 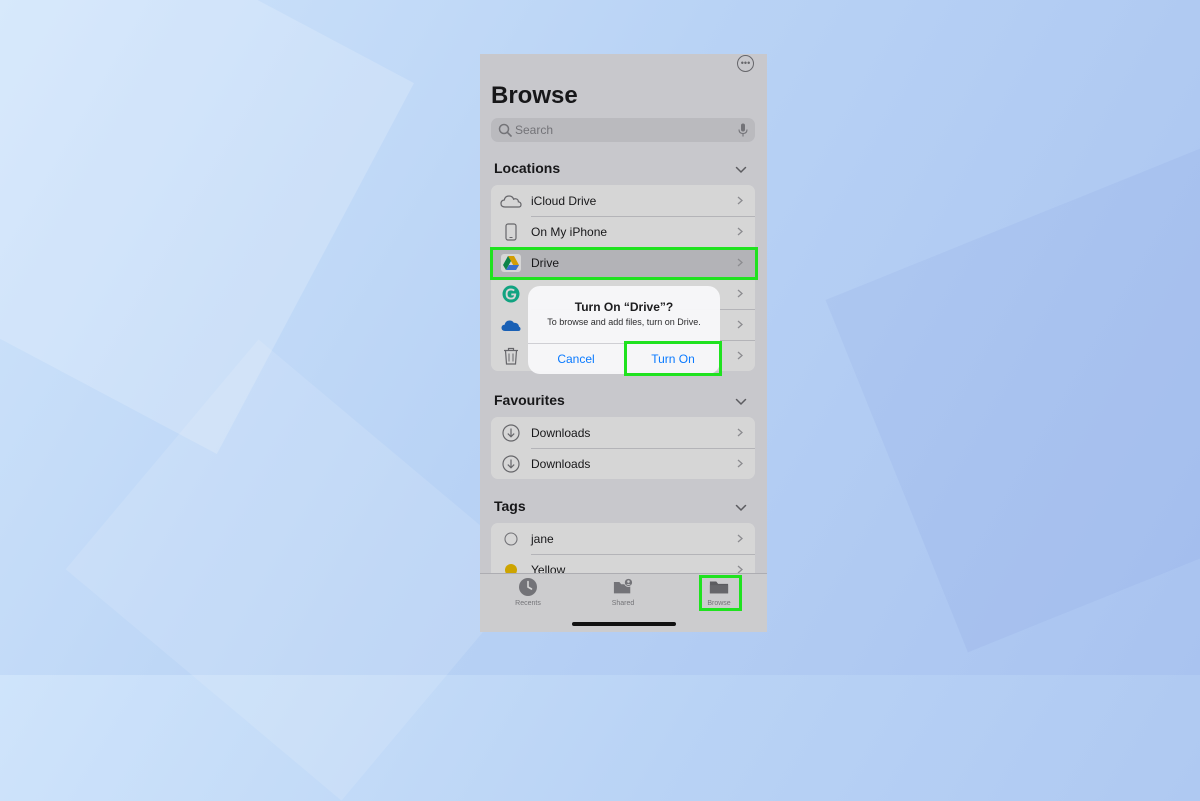 I want to click on tab-browse: Browse, so click(x=719, y=592).